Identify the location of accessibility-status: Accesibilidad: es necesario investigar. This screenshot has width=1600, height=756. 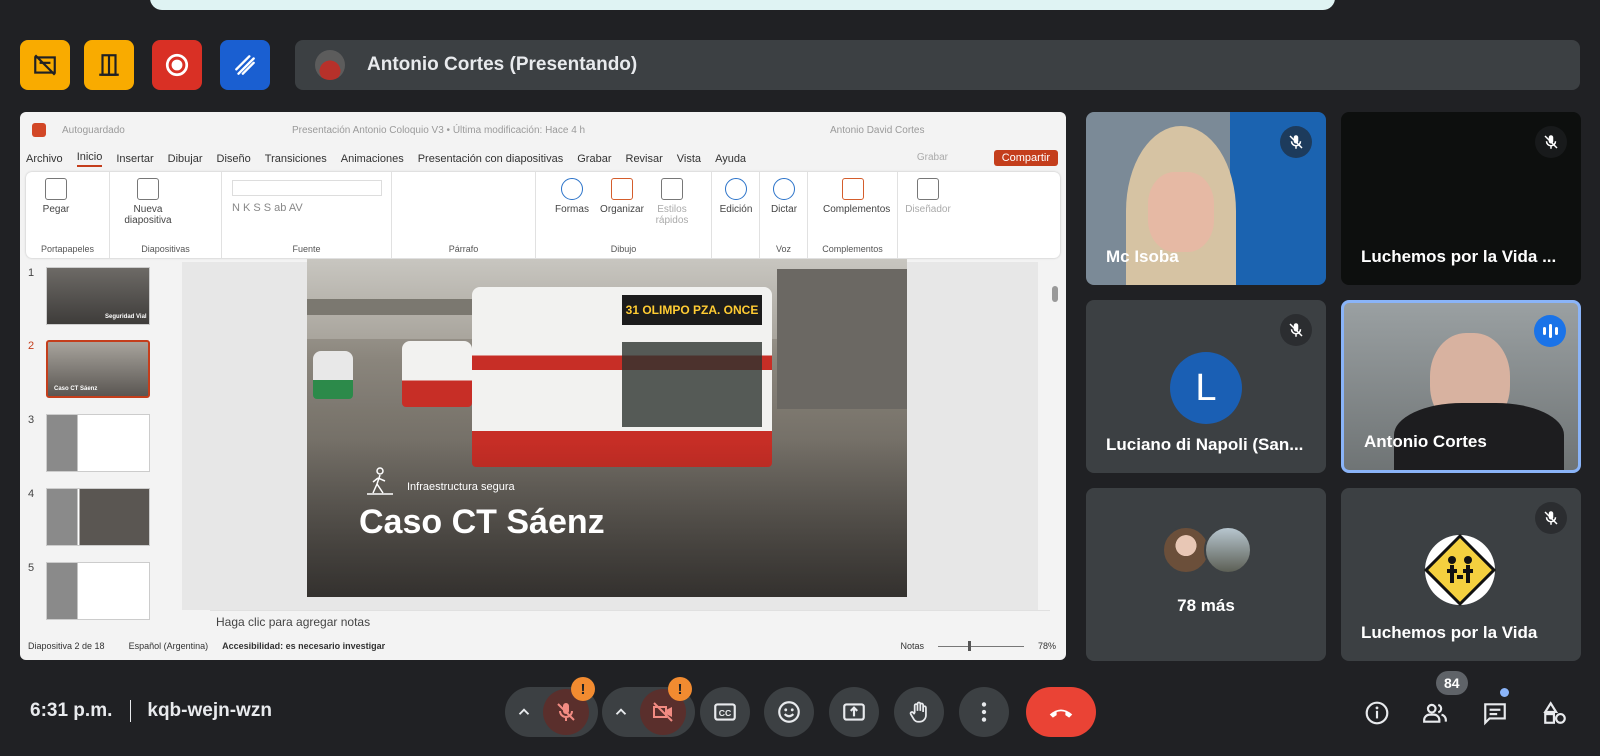
(303, 646).